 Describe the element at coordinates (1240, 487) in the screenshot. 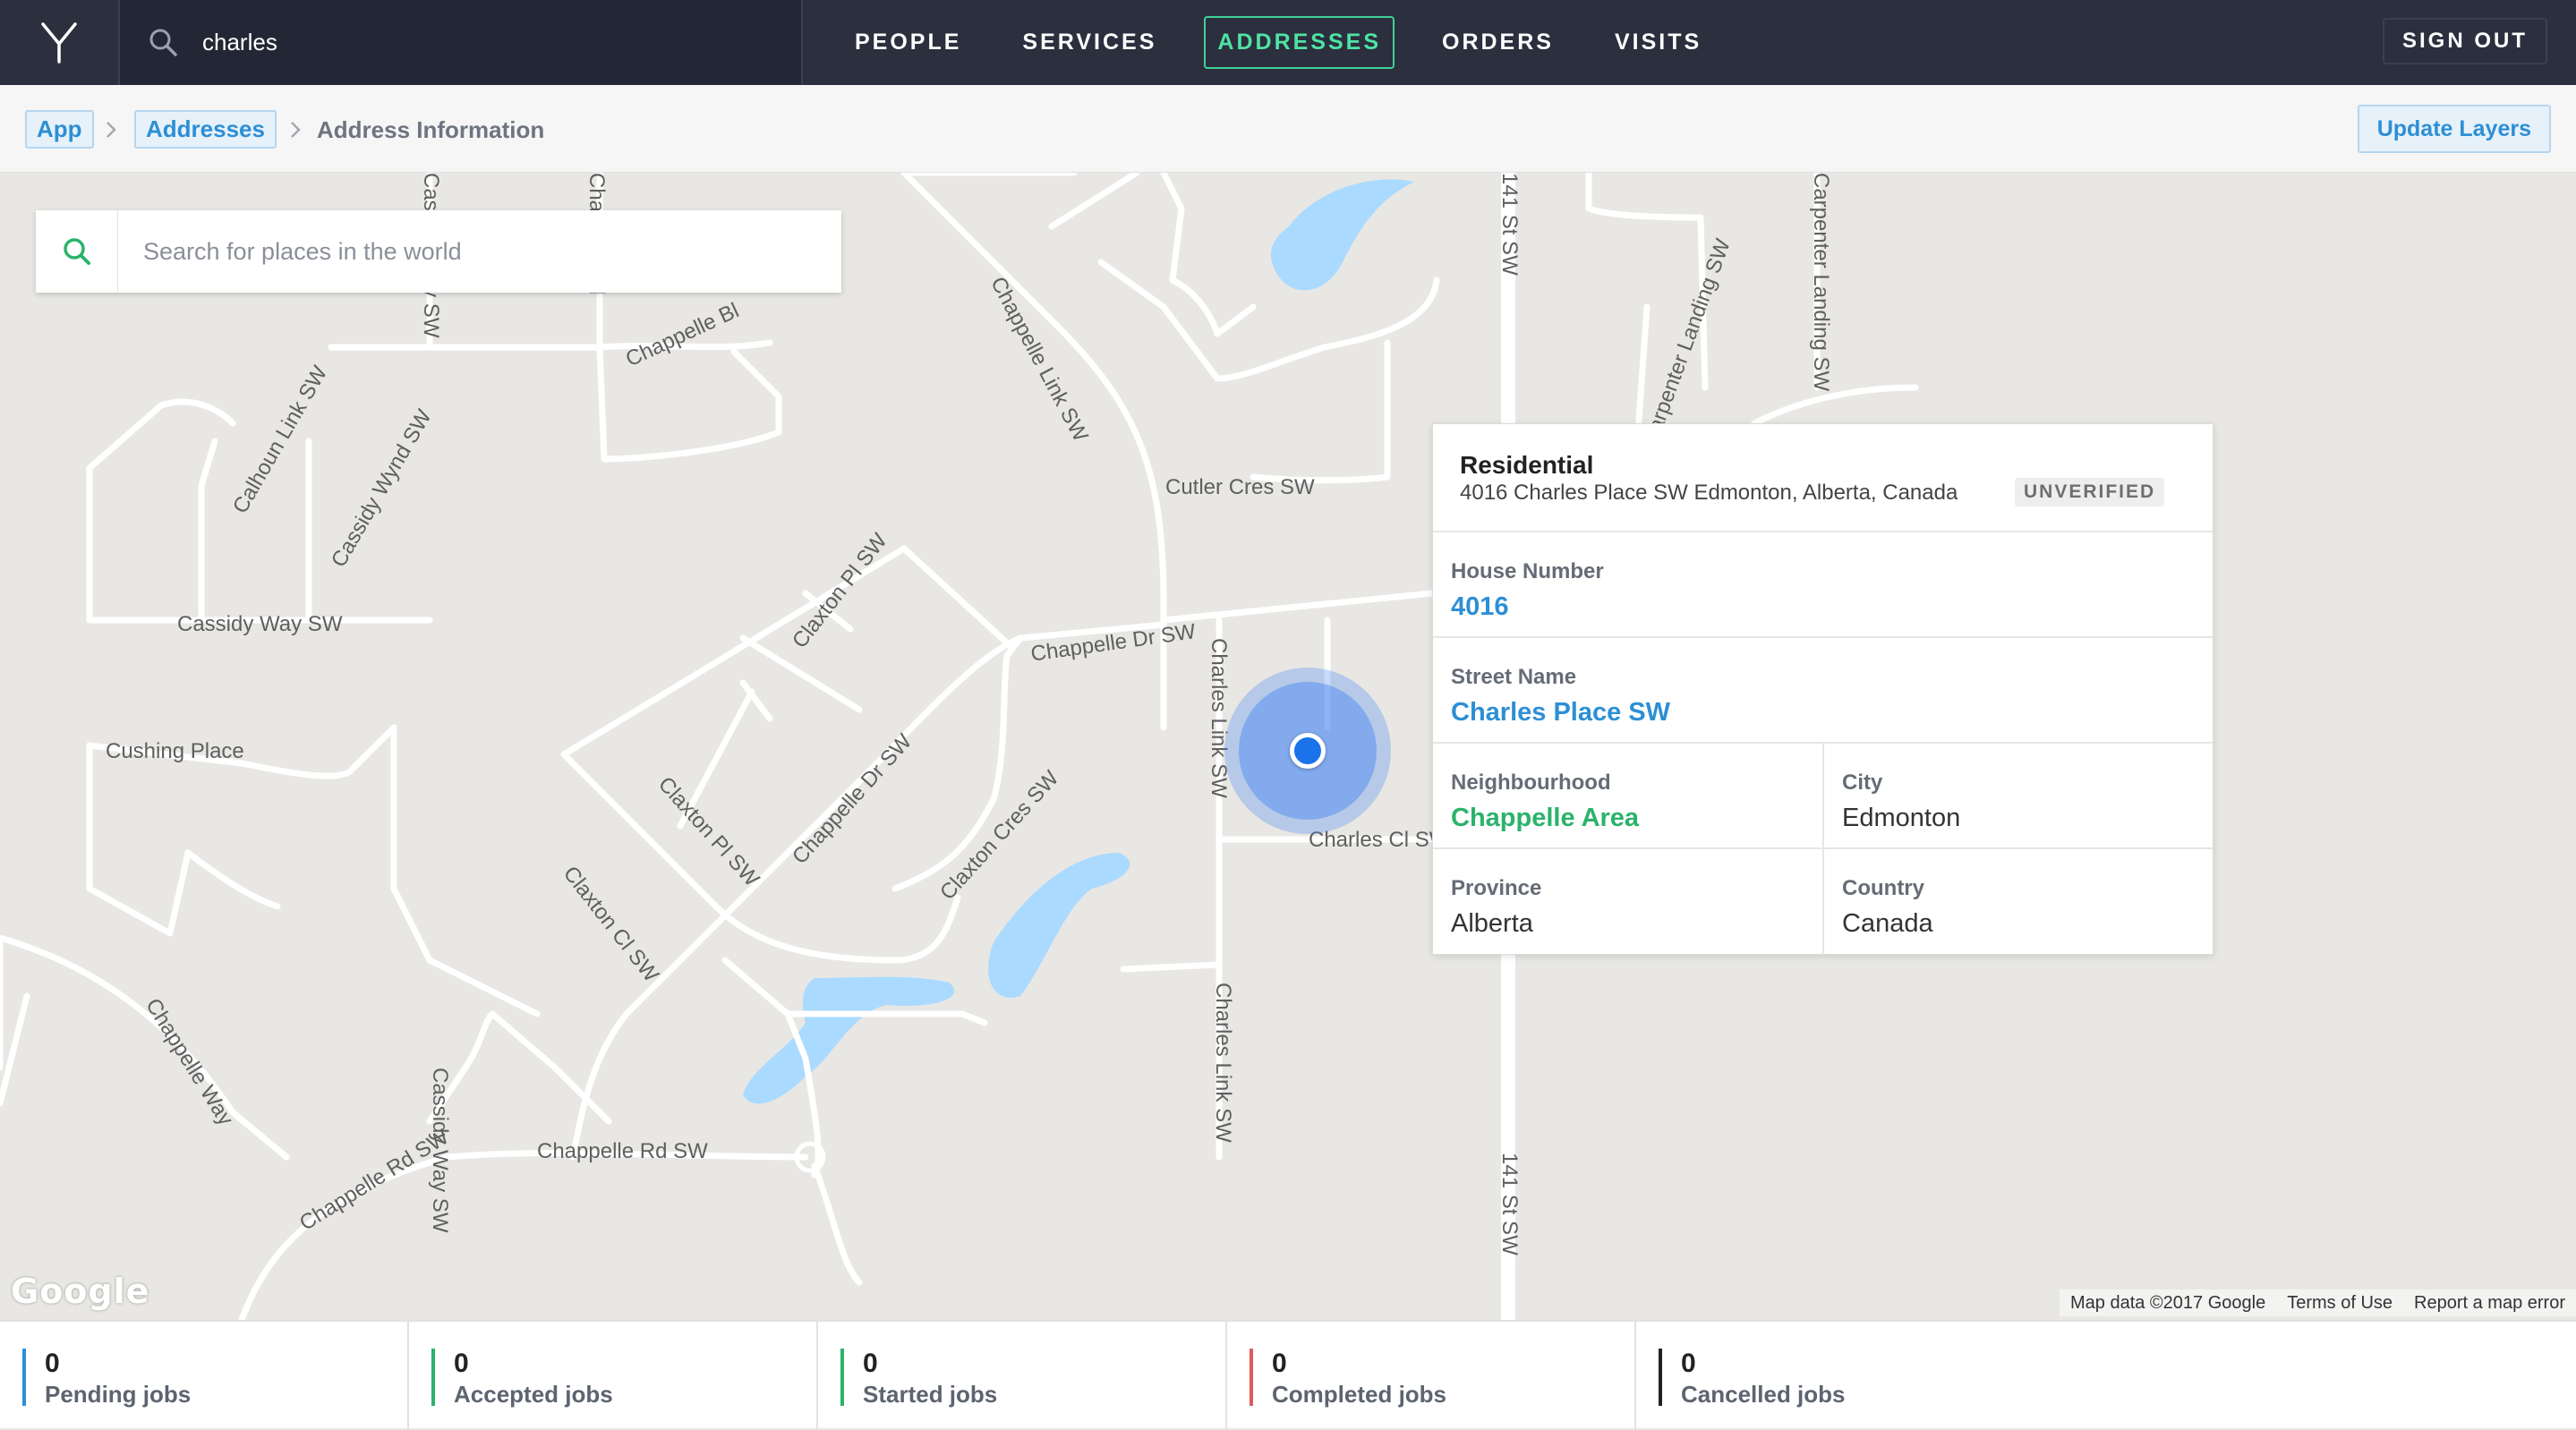

I see `road-label: Cutler Cres SW` at that location.